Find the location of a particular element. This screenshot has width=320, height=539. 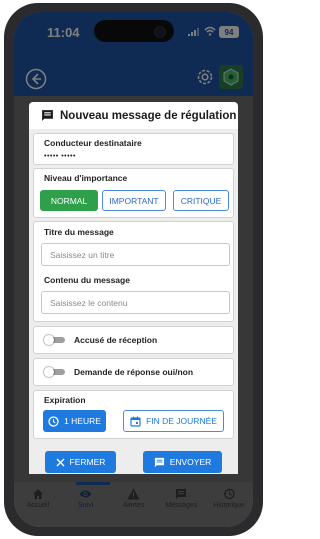

calendar-icon is located at coordinates (135, 421).